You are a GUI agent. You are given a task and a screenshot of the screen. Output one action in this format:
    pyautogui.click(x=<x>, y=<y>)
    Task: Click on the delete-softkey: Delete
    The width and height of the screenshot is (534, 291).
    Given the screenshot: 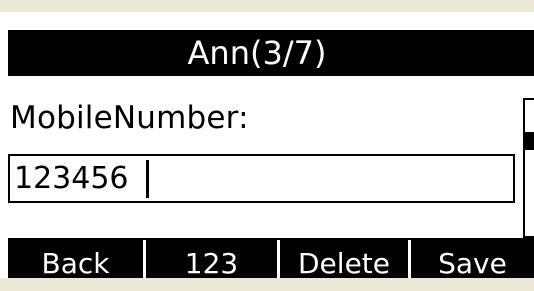 What is the action you would take?
    pyautogui.click(x=344, y=258)
    